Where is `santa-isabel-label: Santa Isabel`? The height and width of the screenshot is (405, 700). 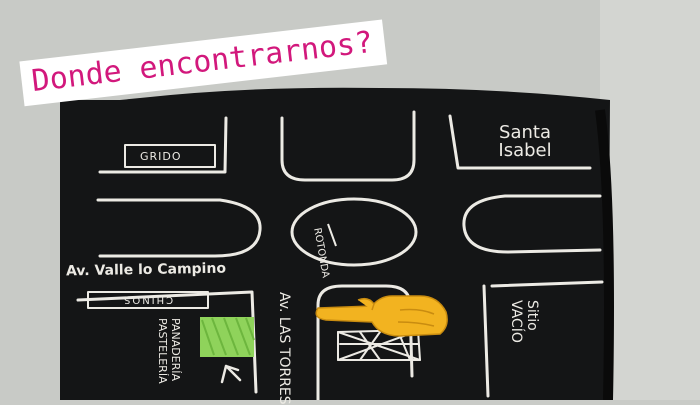 santa-isabel-label: Santa Isabel is located at coordinates (525, 141).